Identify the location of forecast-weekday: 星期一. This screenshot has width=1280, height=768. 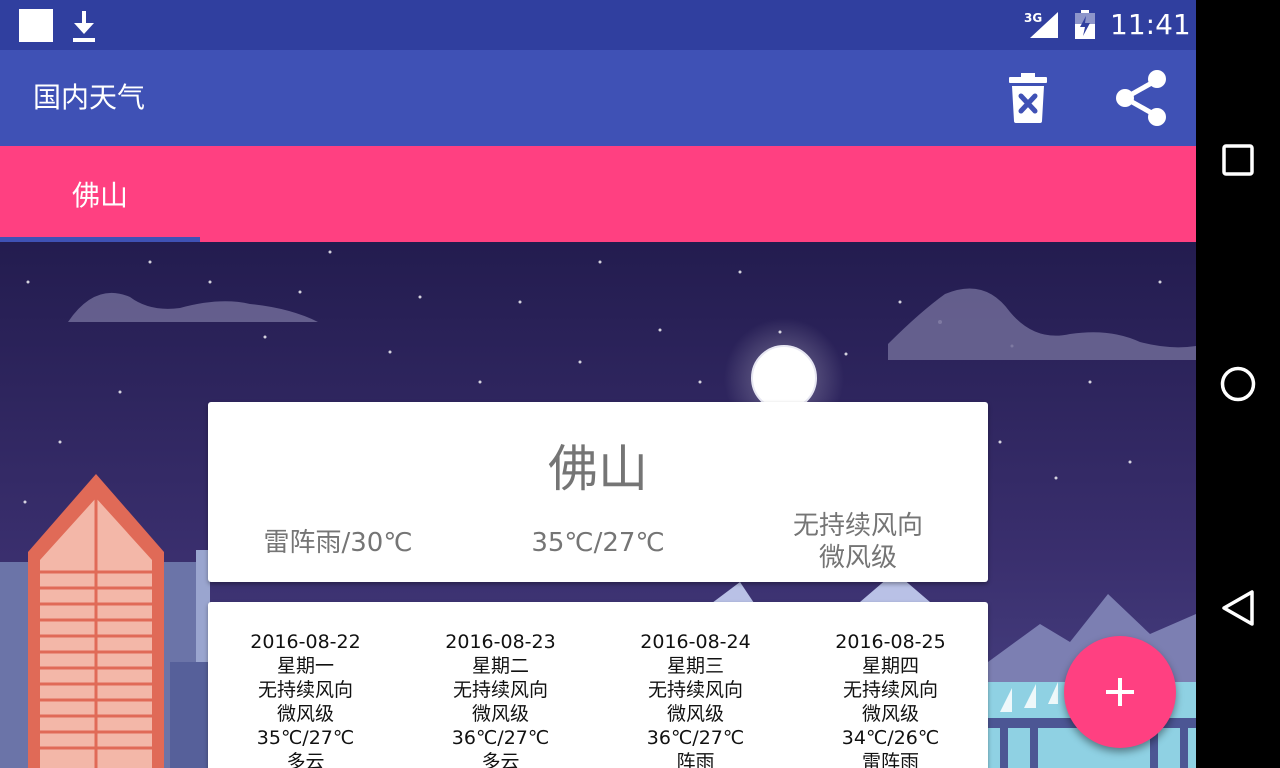
(305, 666).